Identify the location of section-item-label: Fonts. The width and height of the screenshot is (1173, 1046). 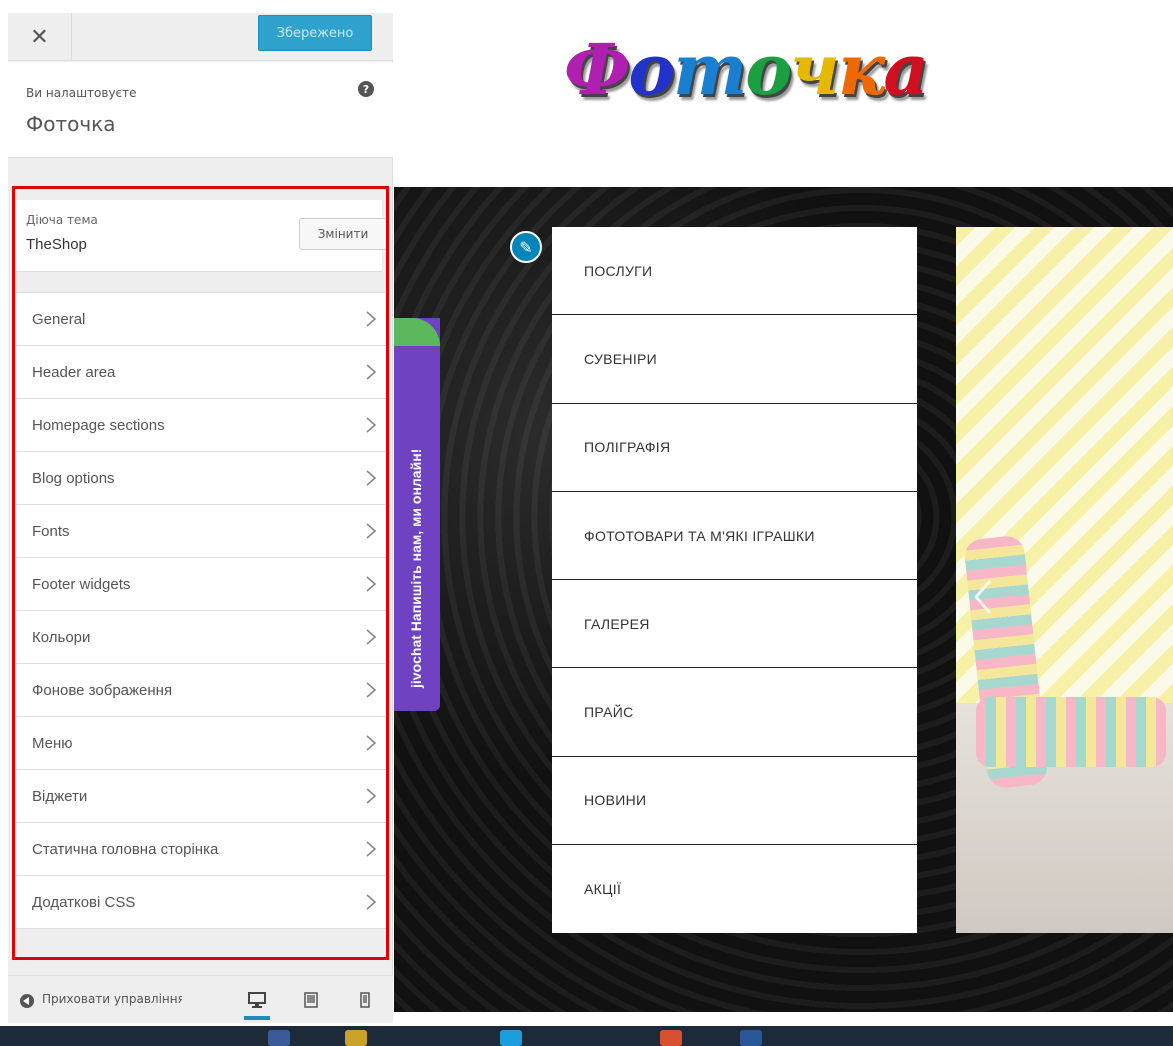
(51, 531).